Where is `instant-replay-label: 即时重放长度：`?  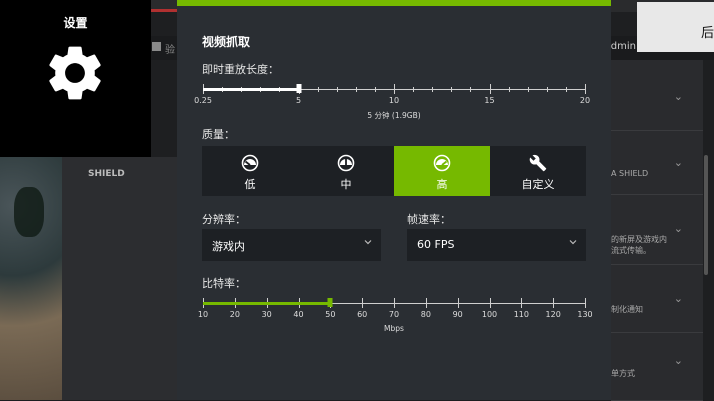 instant-replay-label: 即时重放长度： is located at coordinates (240, 69).